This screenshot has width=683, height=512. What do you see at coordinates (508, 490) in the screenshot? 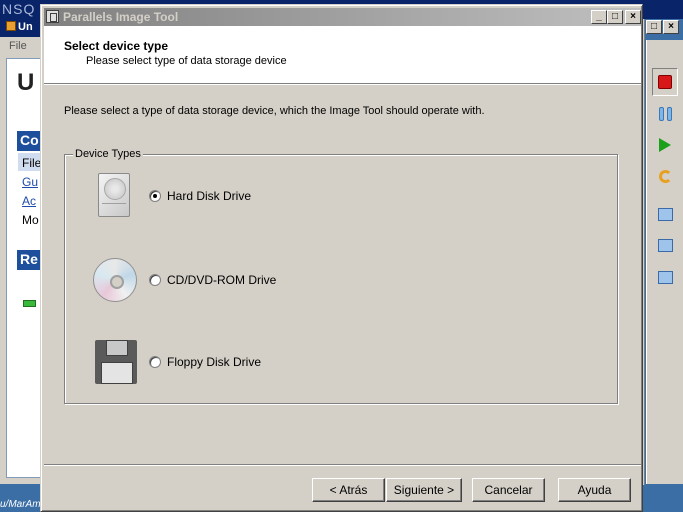
I see `cancel-button: Cancelar` at bounding box center [508, 490].